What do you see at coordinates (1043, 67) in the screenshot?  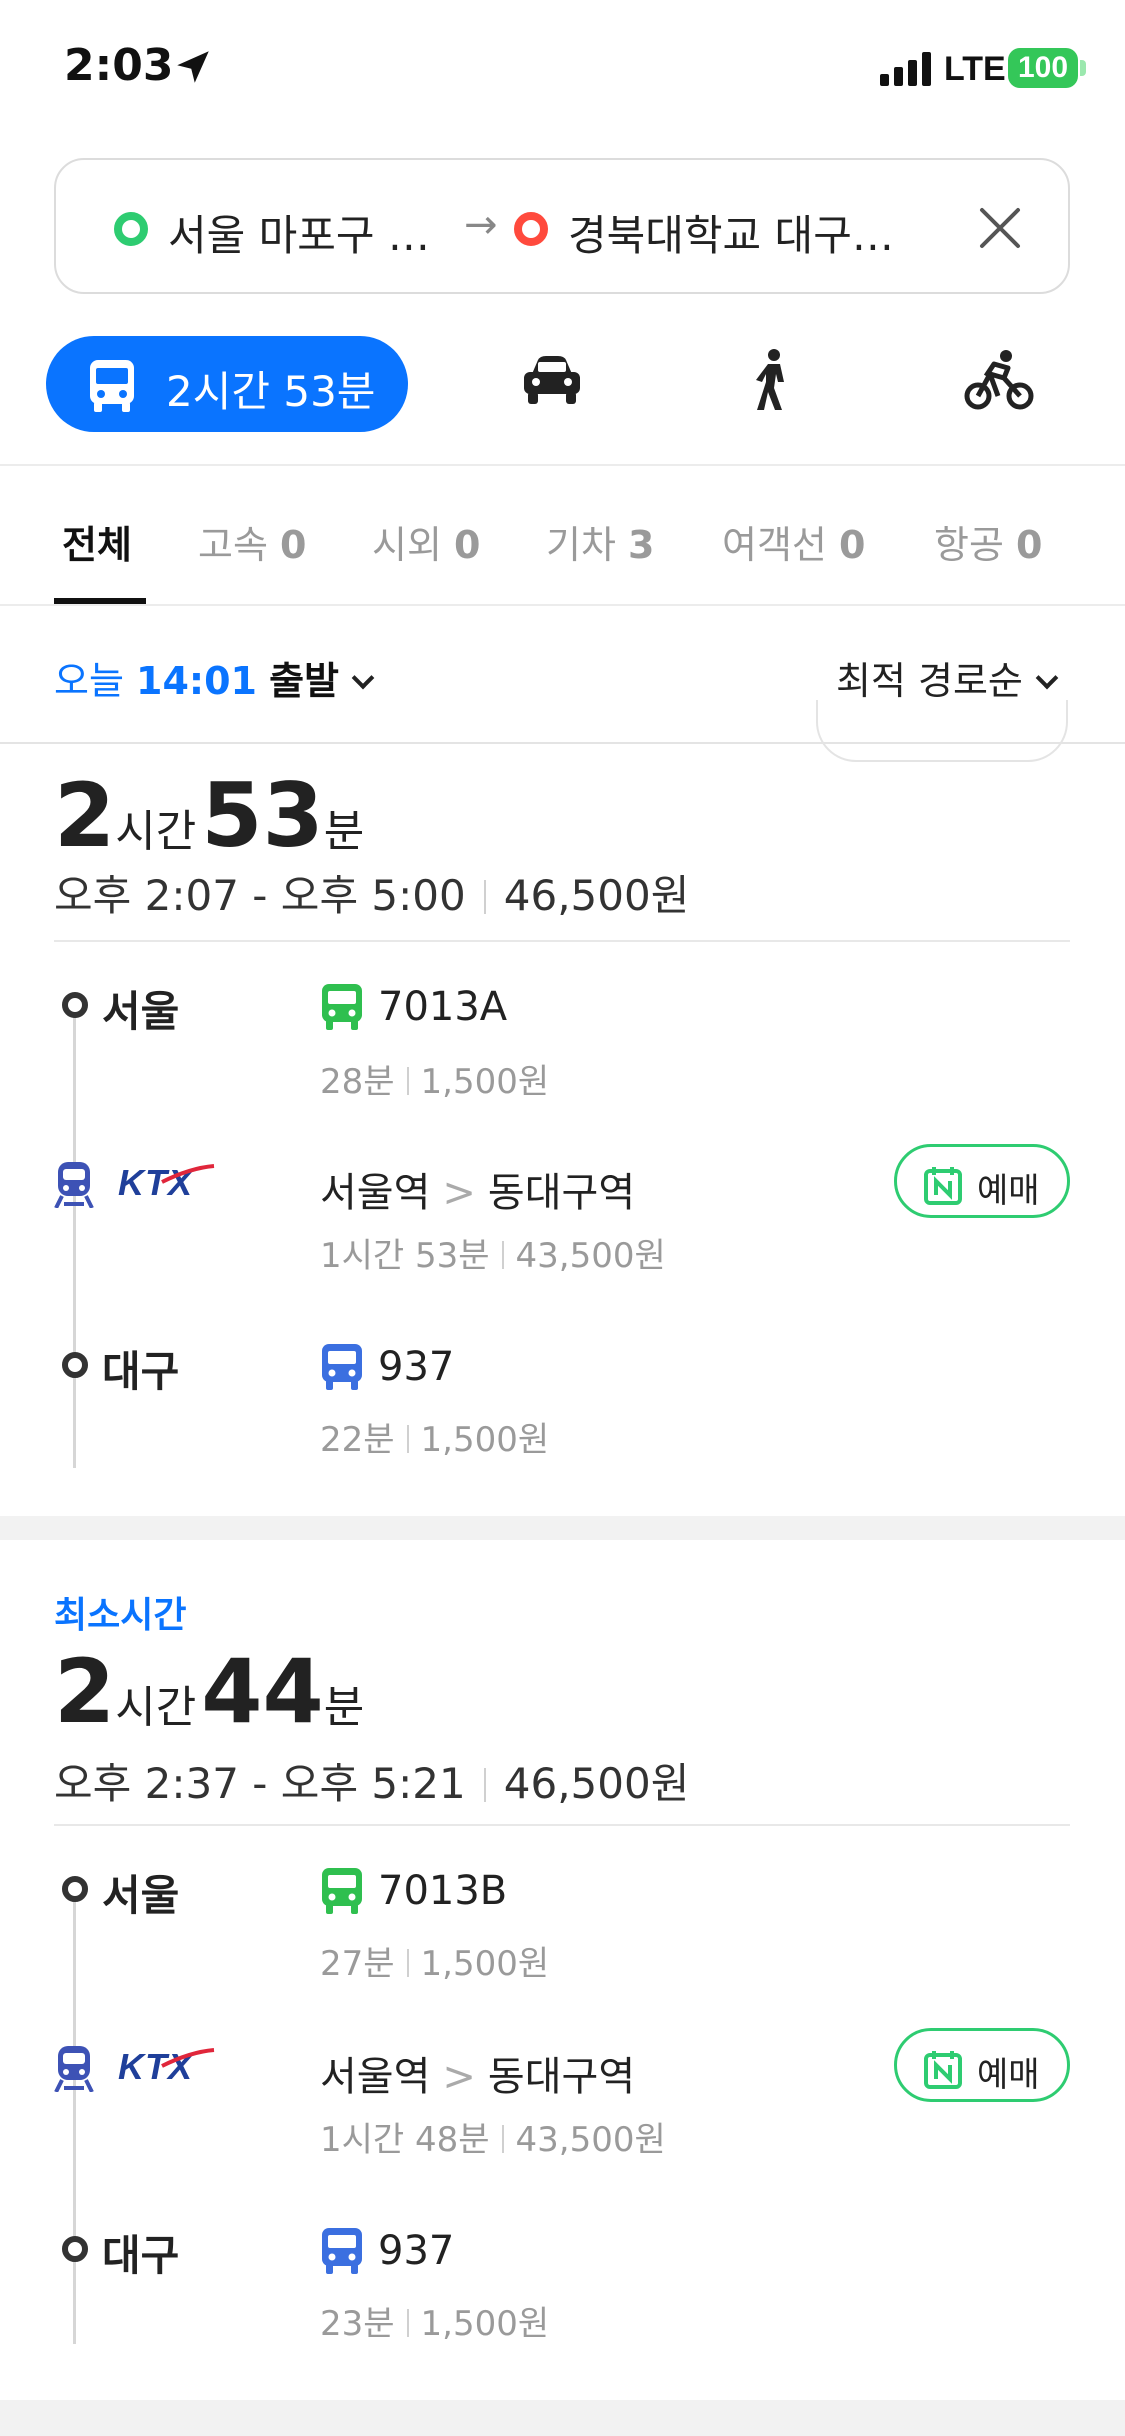 I see `battery-level: 100` at bounding box center [1043, 67].